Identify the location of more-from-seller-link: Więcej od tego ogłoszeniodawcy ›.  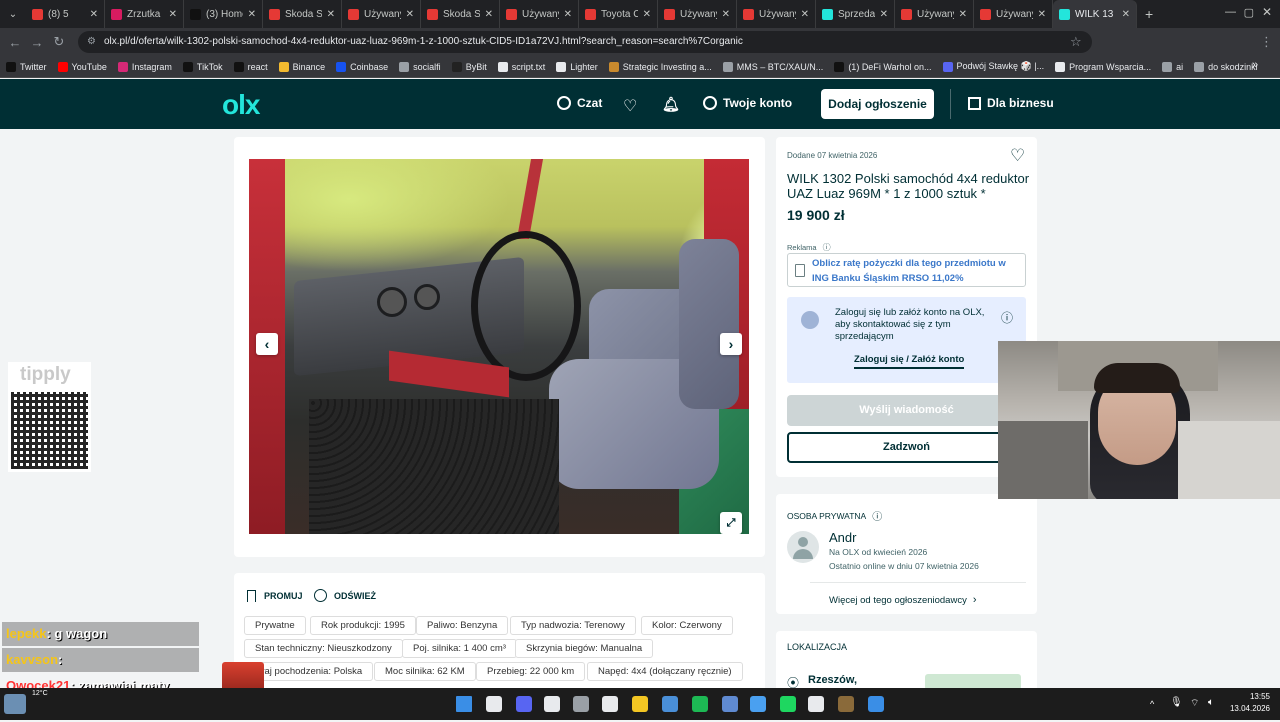
(903, 600).